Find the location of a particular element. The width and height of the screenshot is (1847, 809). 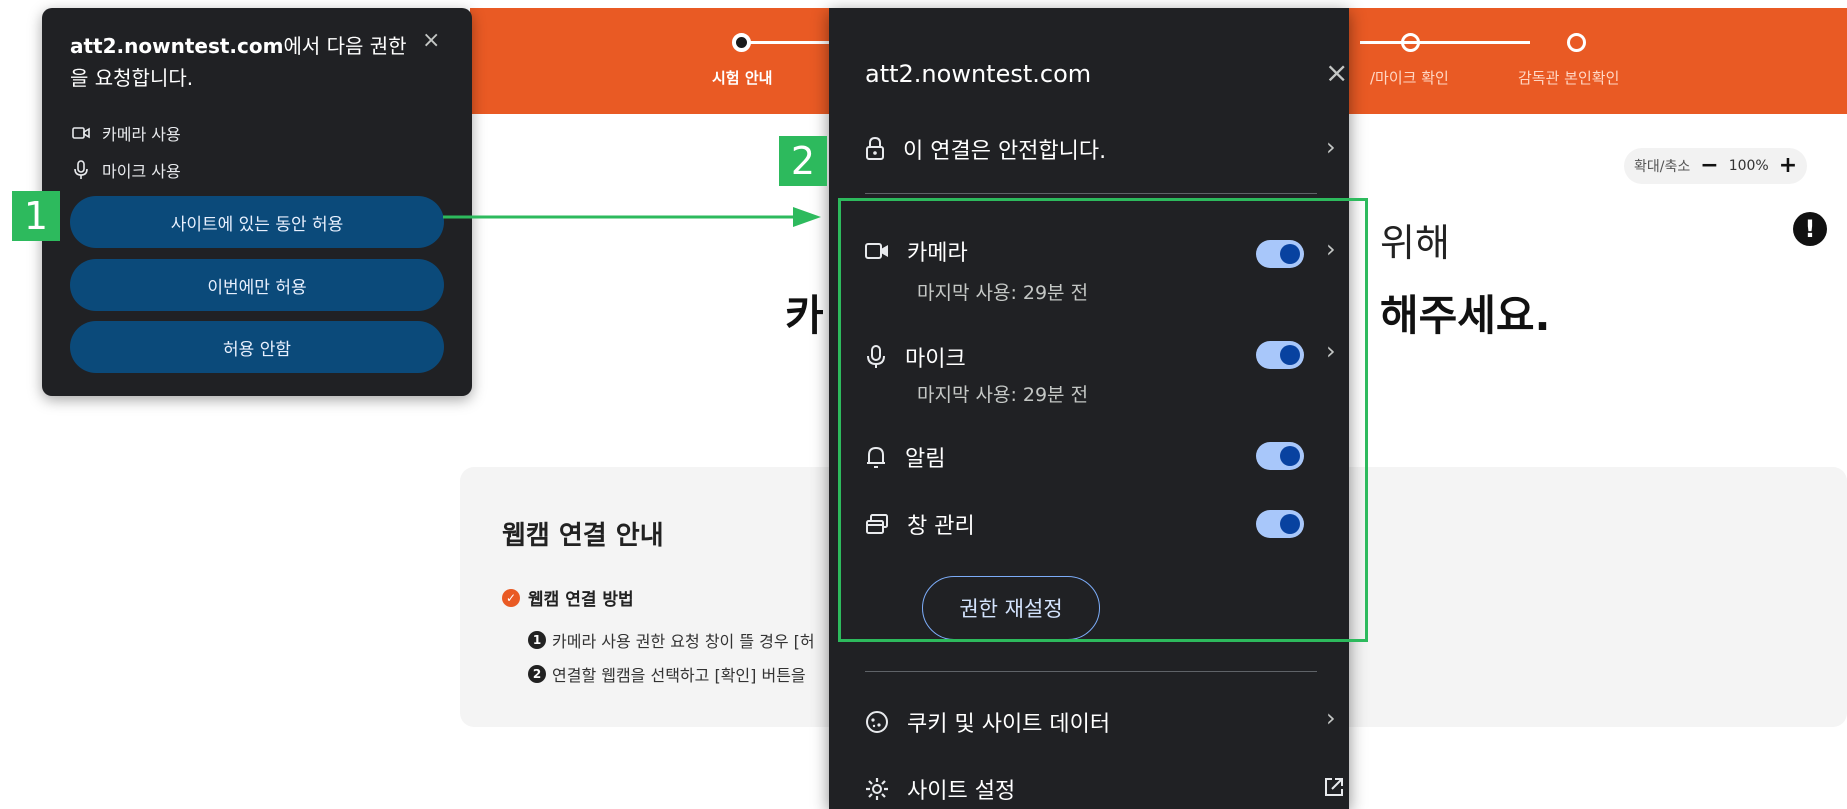

allow-this-time-button: 이번에만 허용 is located at coordinates (257, 285).